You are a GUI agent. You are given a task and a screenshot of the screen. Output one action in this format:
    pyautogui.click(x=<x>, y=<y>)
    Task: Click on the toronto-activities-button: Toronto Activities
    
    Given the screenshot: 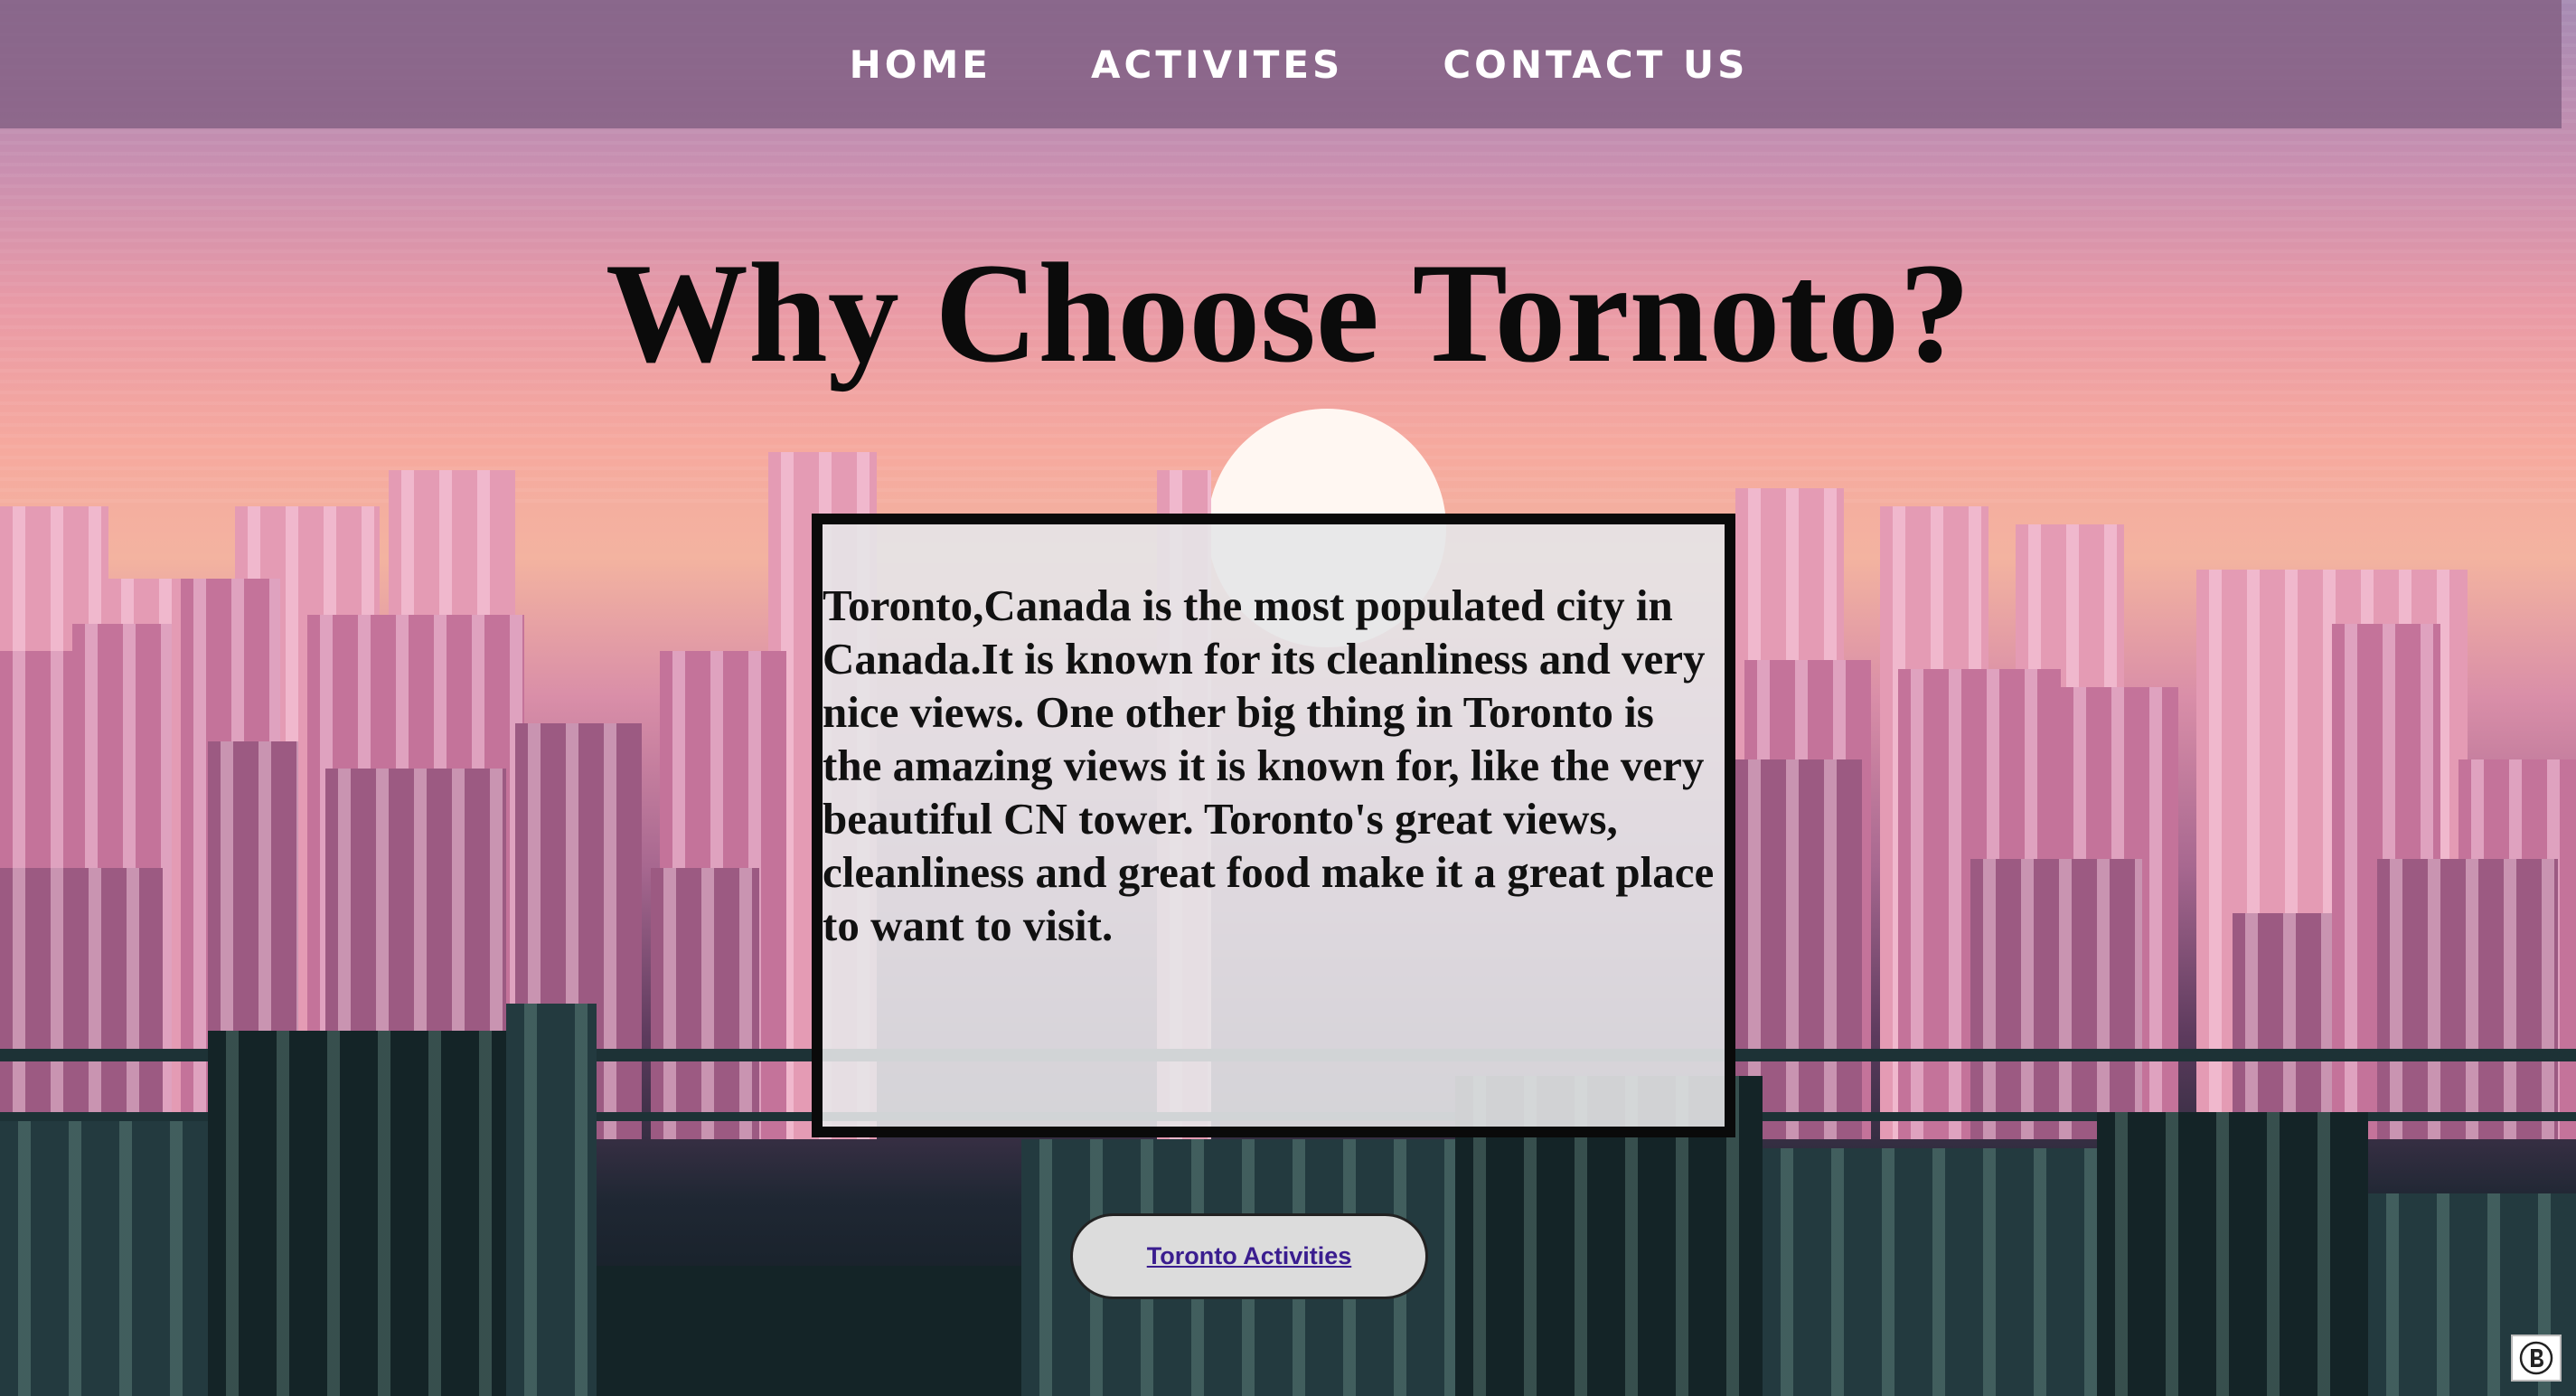 What is the action you would take?
    pyautogui.click(x=1249, y=1256)
    